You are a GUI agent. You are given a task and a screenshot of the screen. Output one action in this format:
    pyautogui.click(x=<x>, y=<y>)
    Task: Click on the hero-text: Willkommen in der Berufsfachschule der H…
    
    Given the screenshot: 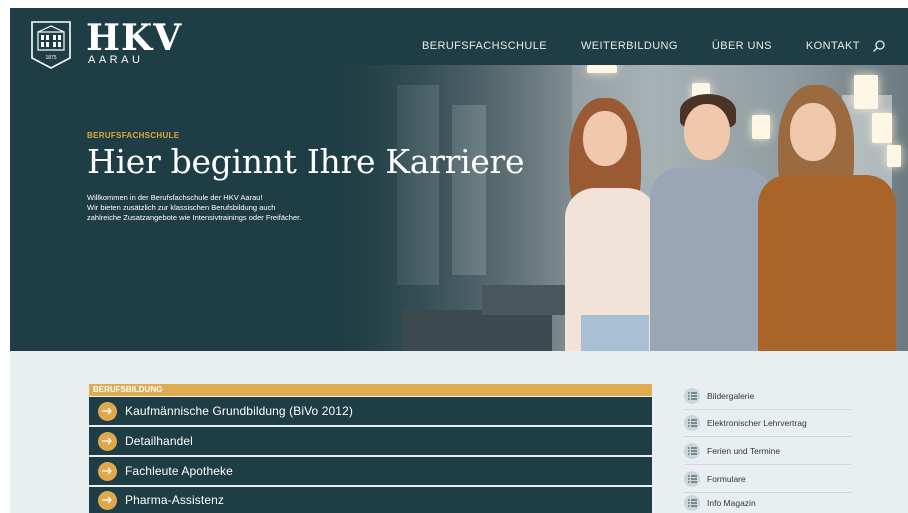 What is the action you would take?
    pyautogui.click(x=222, y=208)
    